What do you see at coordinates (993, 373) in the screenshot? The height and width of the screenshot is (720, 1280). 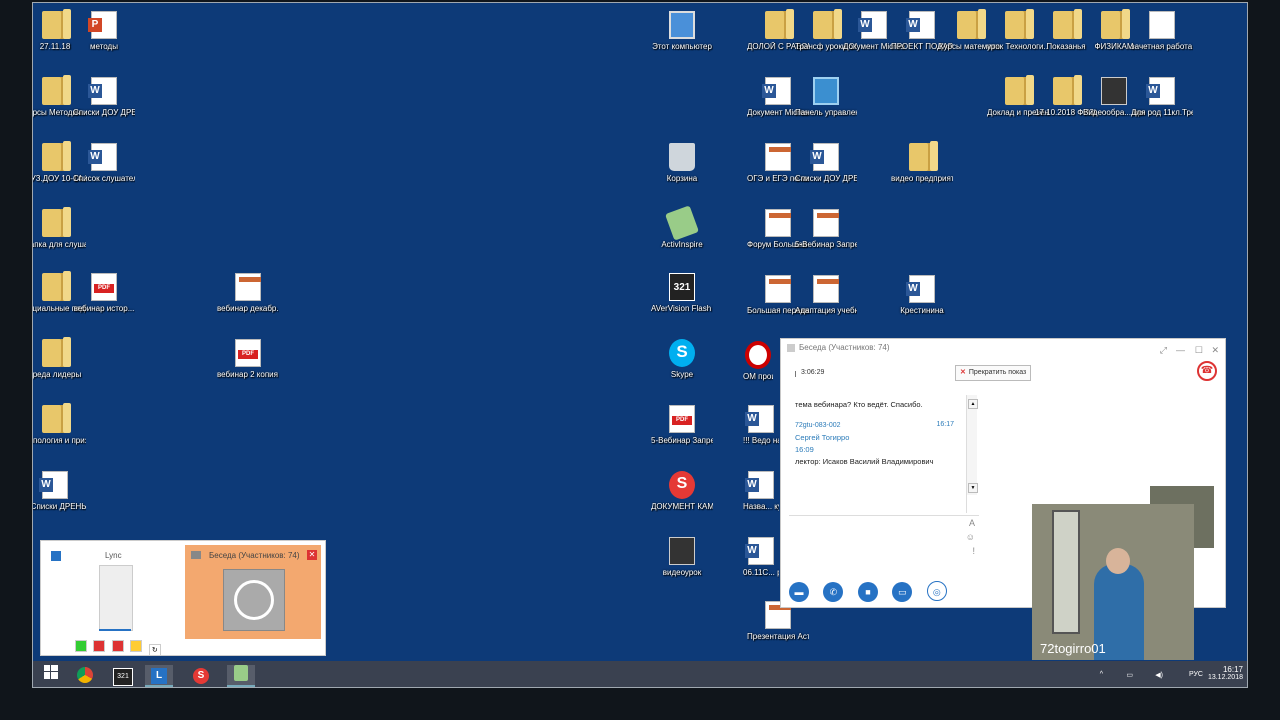 I see `stop-sharing-button: ✕ Прекратить показ` at bounding box center [993, 373].